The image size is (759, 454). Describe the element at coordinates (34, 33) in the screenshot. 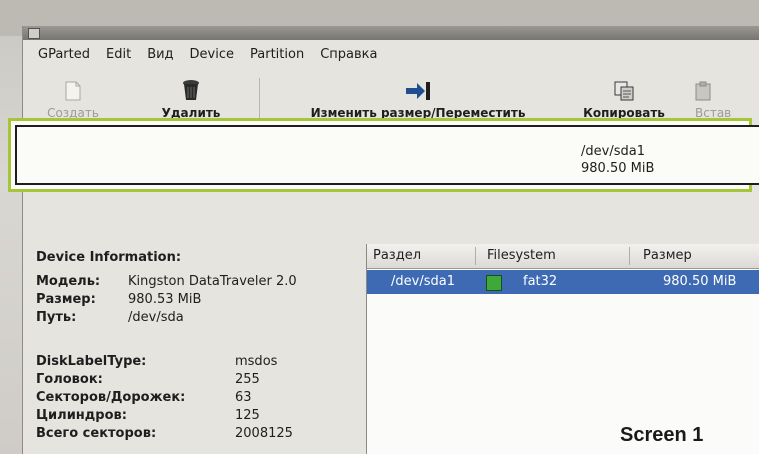

I see `window-menu-icon` at that location.